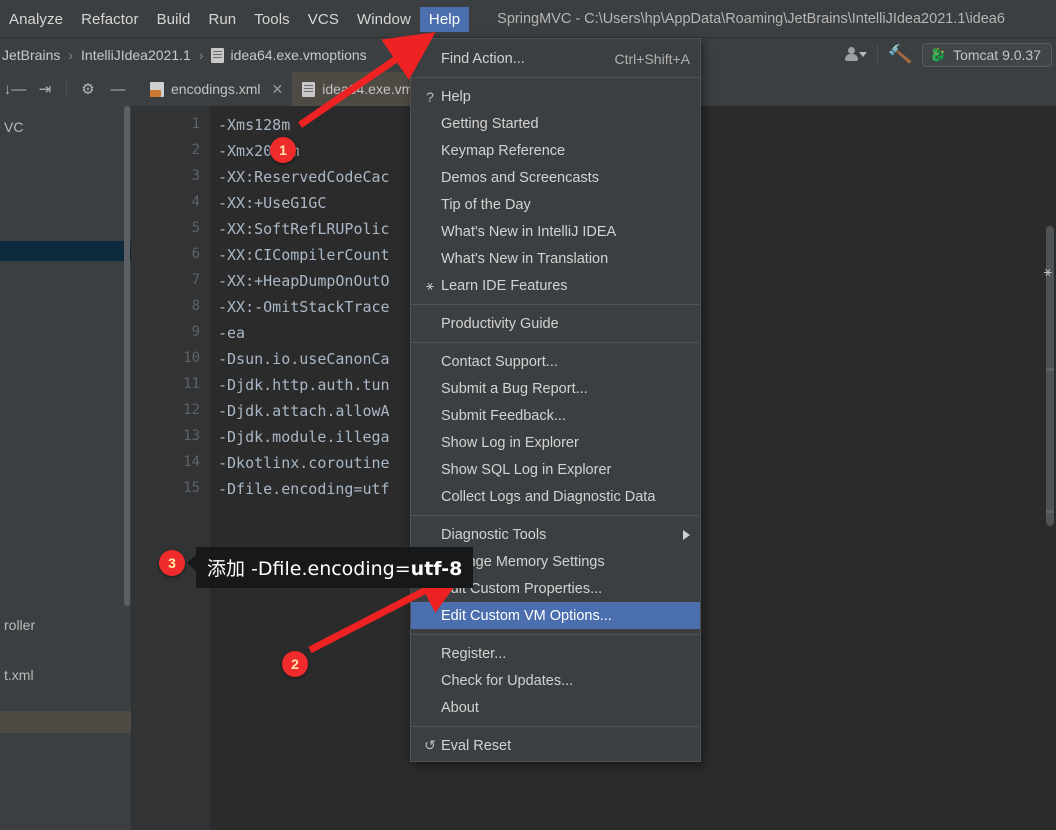 Image resolution: width=1056 pixels, height=830 pixels. I want to click on run-configuration-selector: 🐉 Tomcat 9.0.37, so click(986, 55).